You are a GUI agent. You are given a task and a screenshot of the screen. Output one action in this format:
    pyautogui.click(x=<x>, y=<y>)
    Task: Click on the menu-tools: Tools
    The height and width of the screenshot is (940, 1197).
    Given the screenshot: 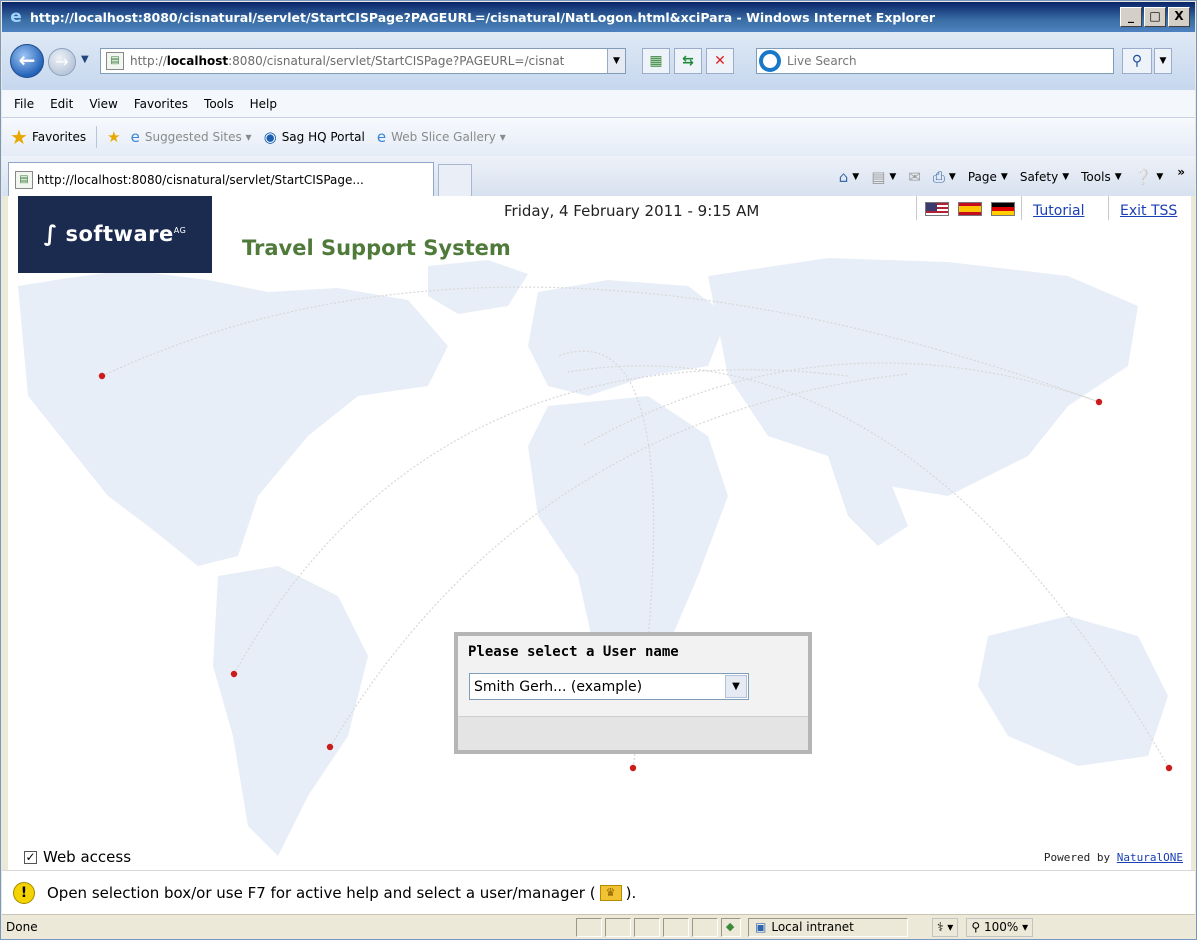 What is the action you would take?
    pyautogui.click(x=219, y=104)
    